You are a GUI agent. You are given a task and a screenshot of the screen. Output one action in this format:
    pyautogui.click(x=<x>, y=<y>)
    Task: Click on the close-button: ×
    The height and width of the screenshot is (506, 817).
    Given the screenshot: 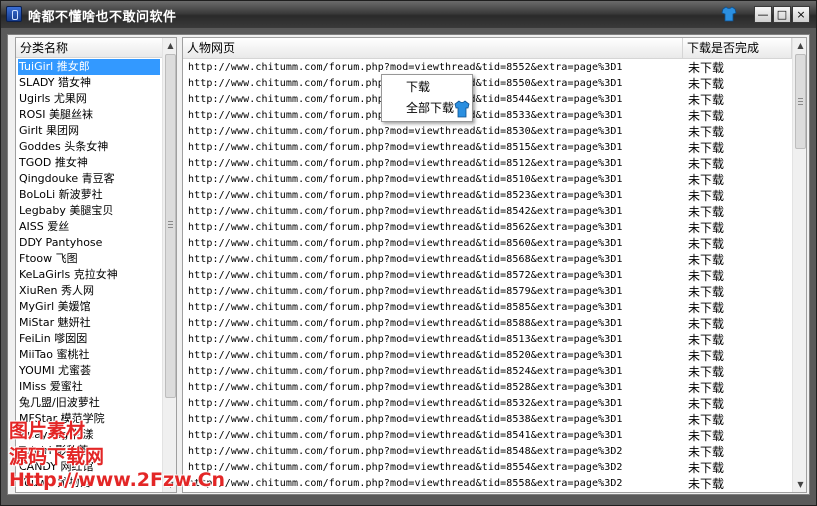 What is the action you would take?
    pyautogui.click(x=801, y=14)
    